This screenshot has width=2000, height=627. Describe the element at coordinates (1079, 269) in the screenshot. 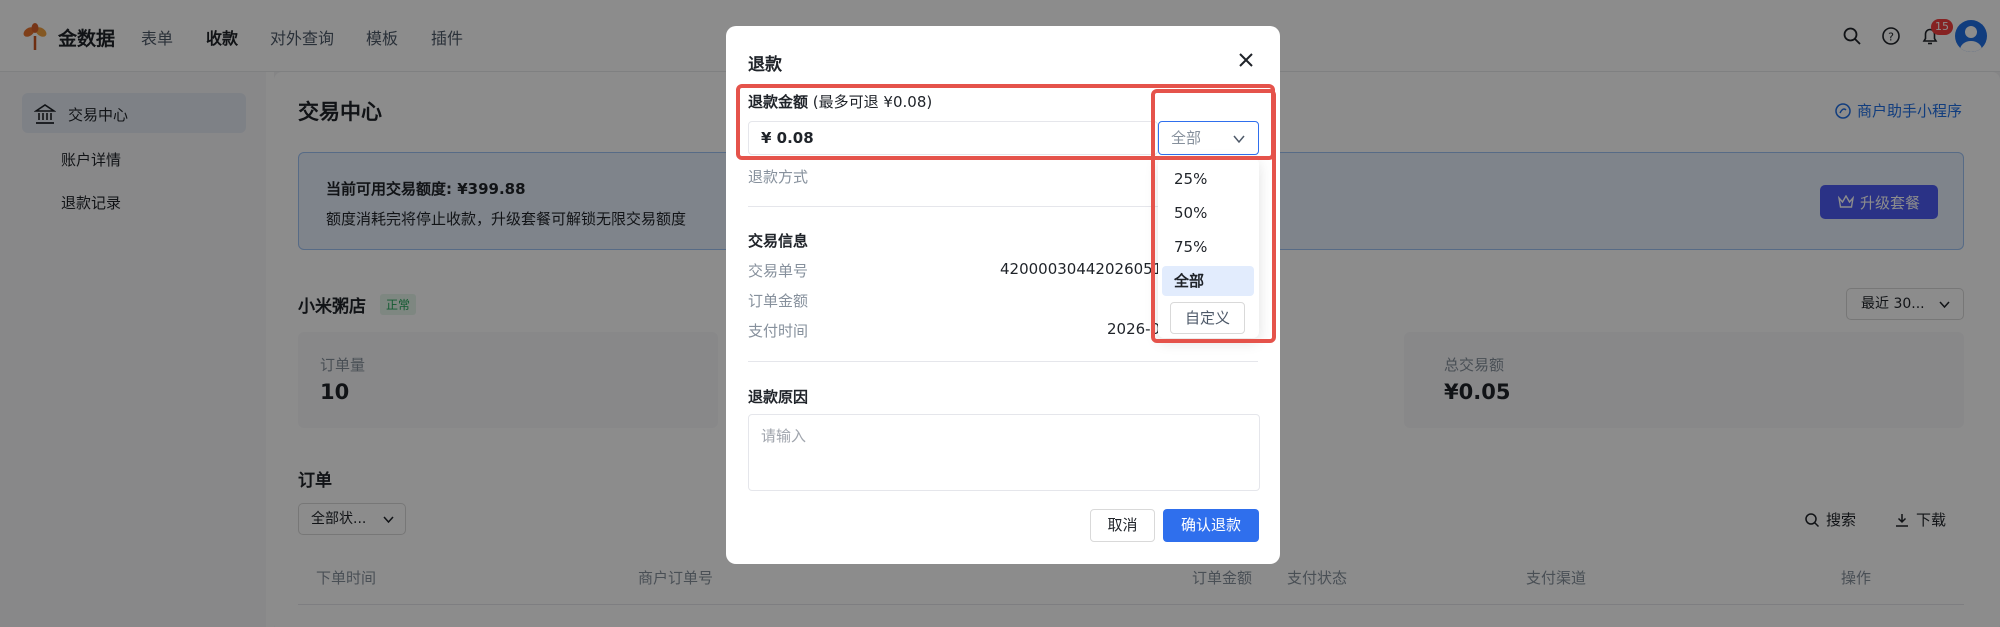

I see `trade-no-value: 420000304420260514` at that location.